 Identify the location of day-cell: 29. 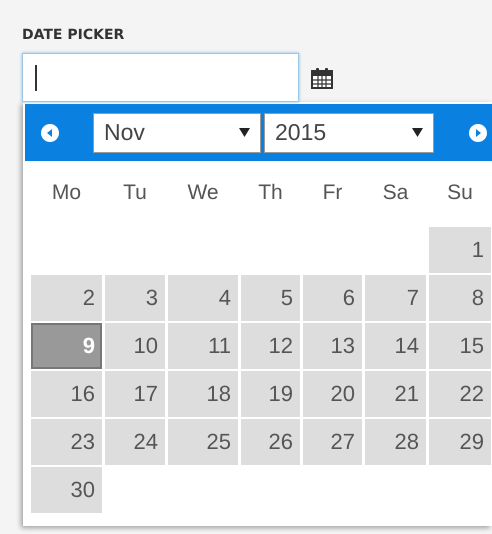
(460, 442).